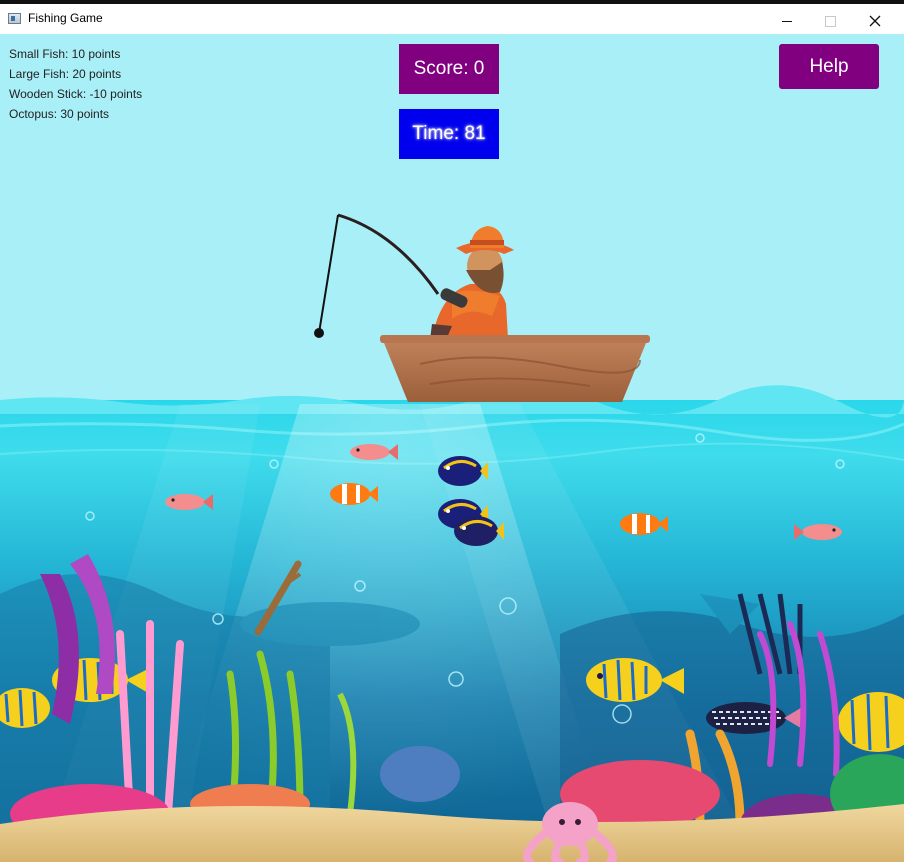  Describe the element at coordinates (59, 114) in the screenshot. I see `legend-item-octopus: Octopus: 30 points` at that location.